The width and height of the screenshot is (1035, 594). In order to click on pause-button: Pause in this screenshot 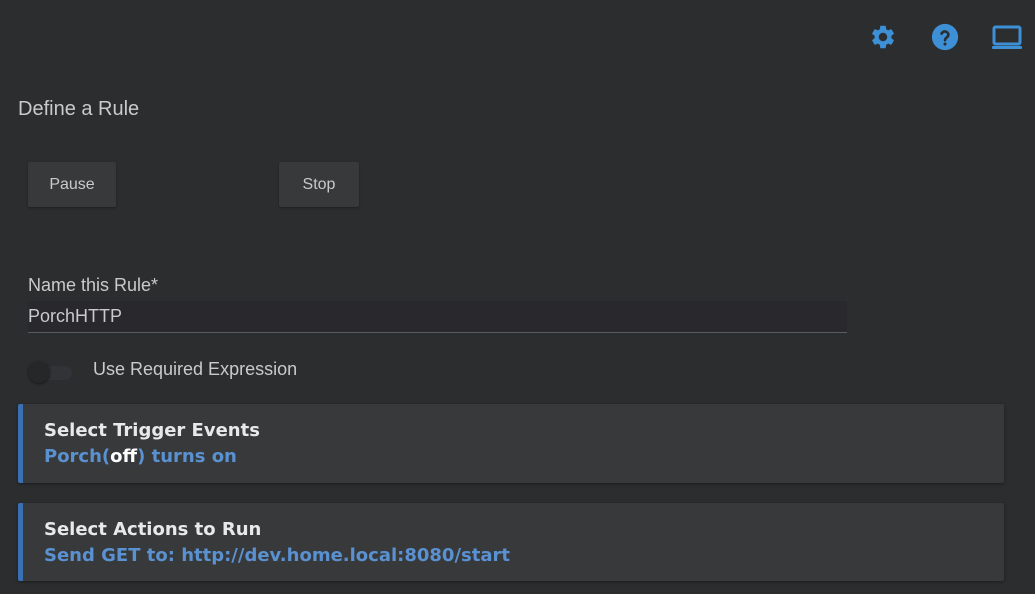, I will do `click(72, 184)`.